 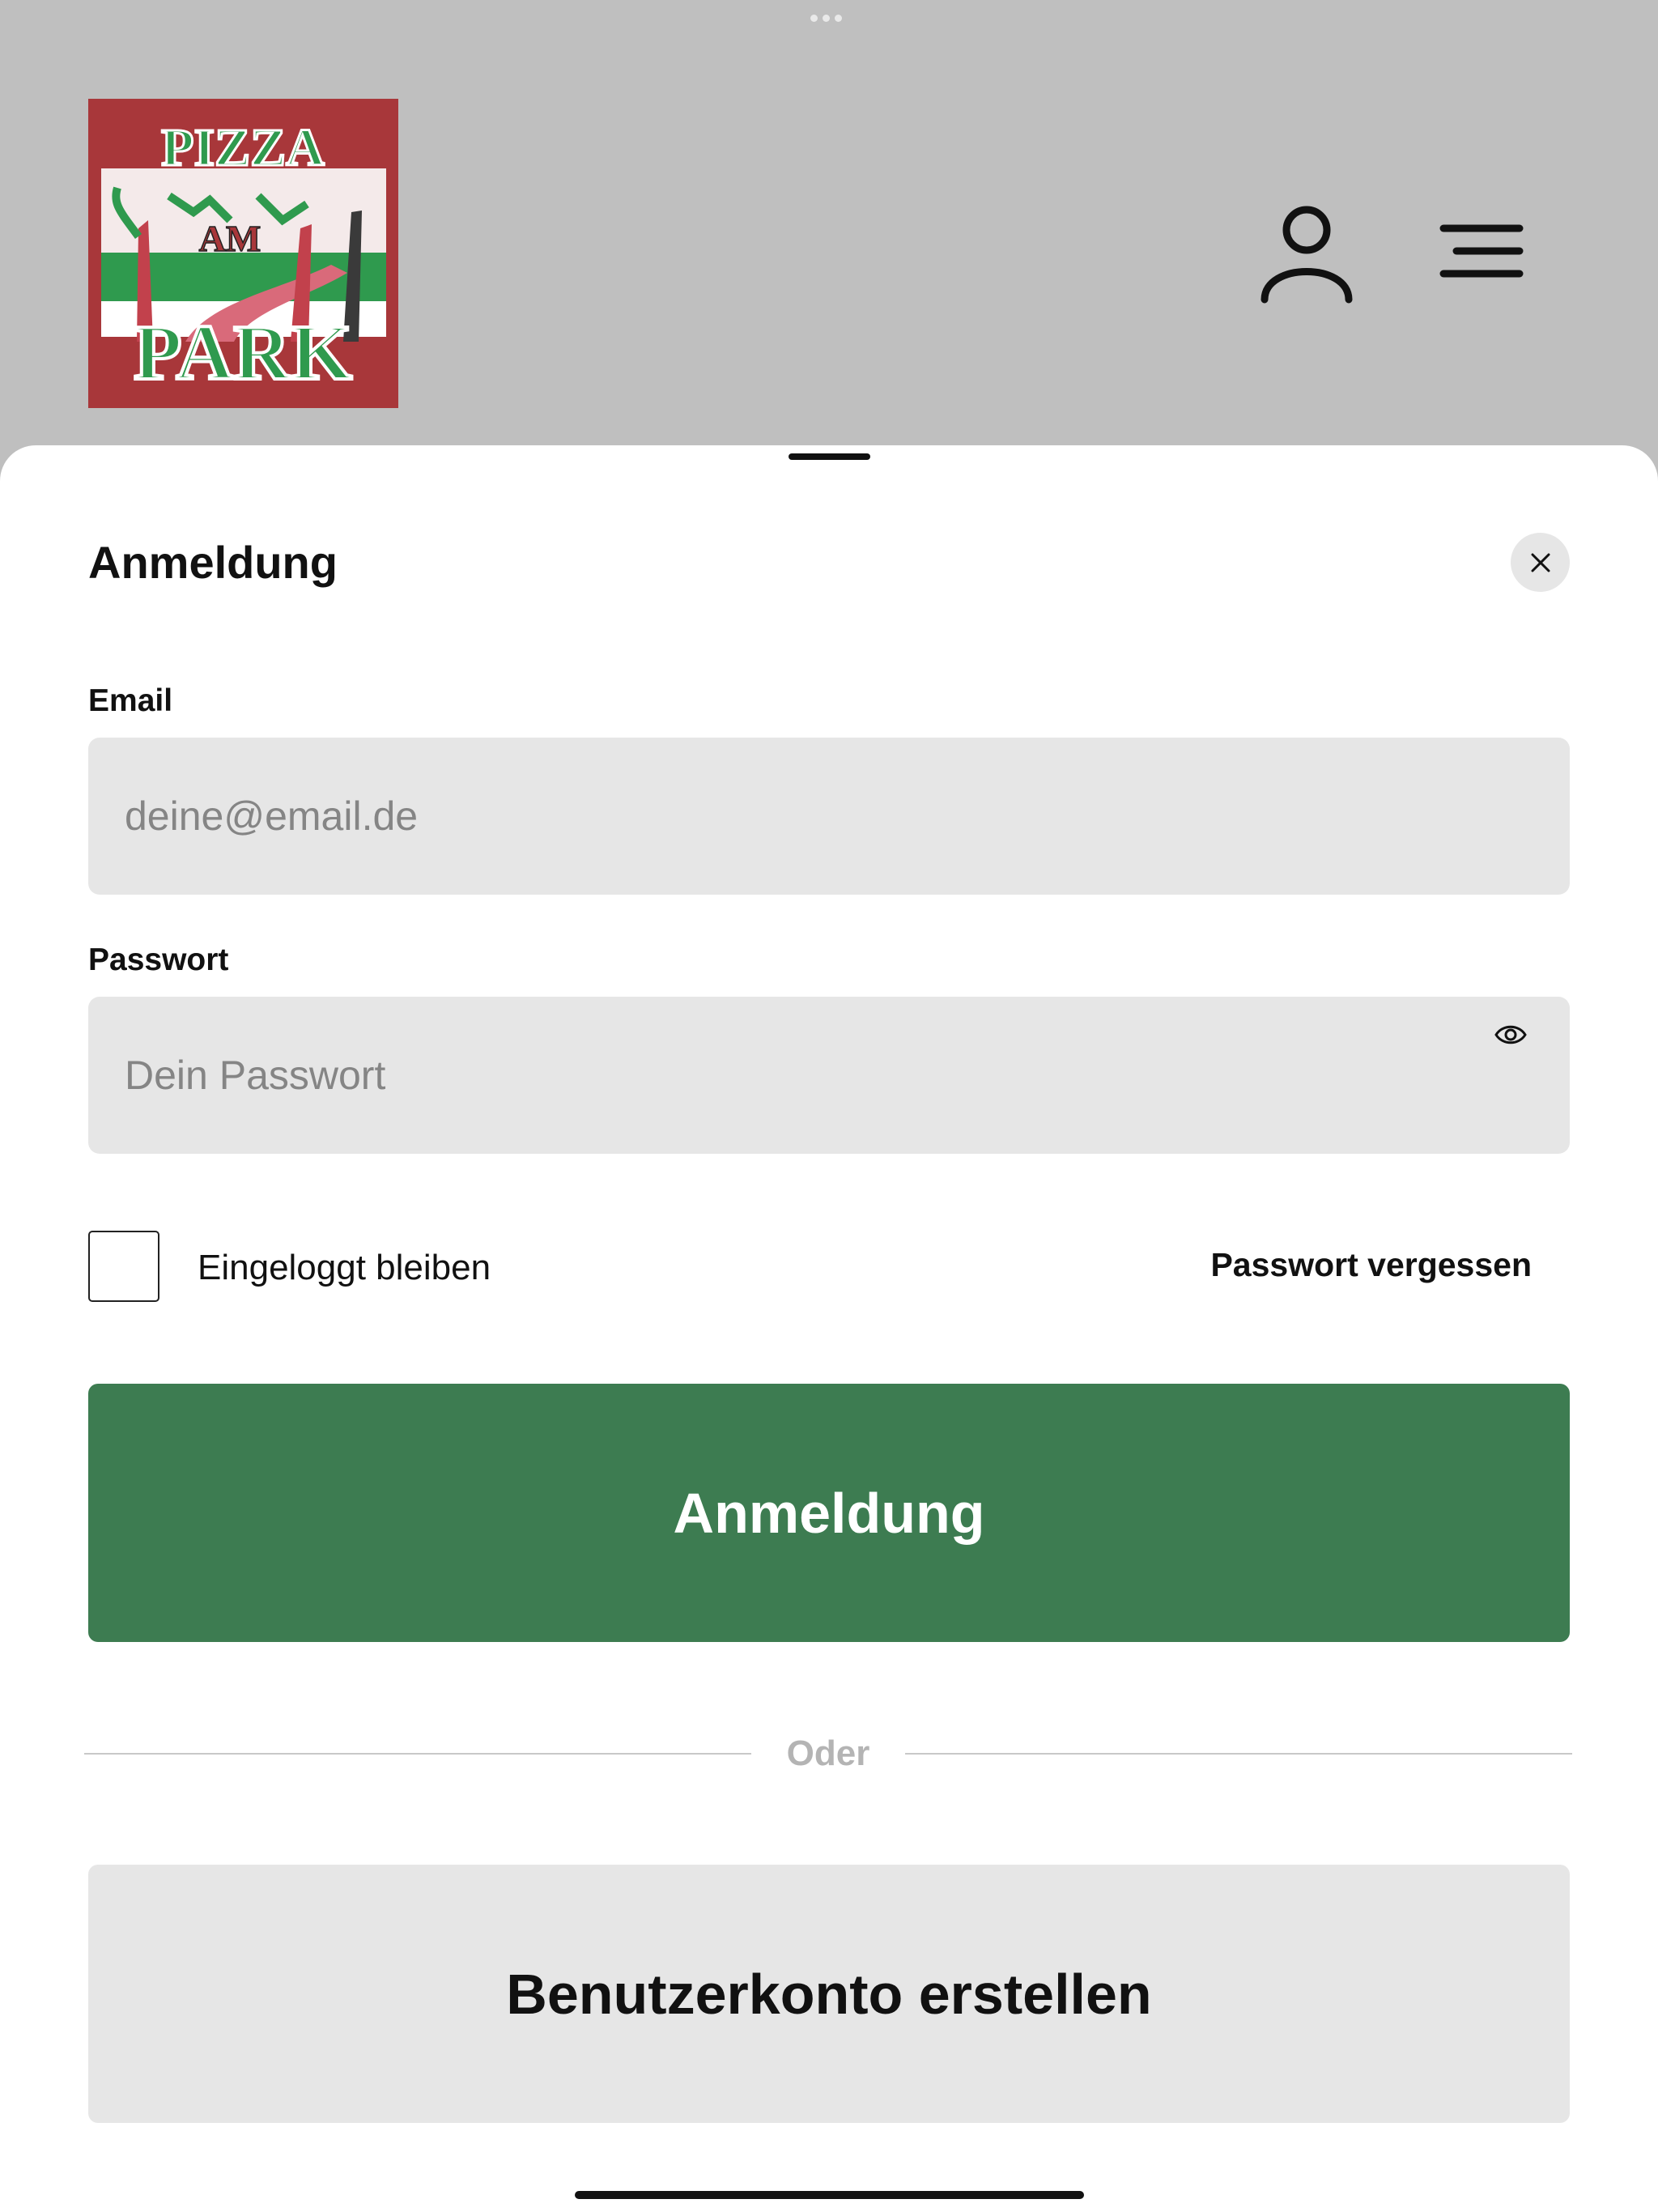 I want to click on email-input, so click(x=792, y=816).